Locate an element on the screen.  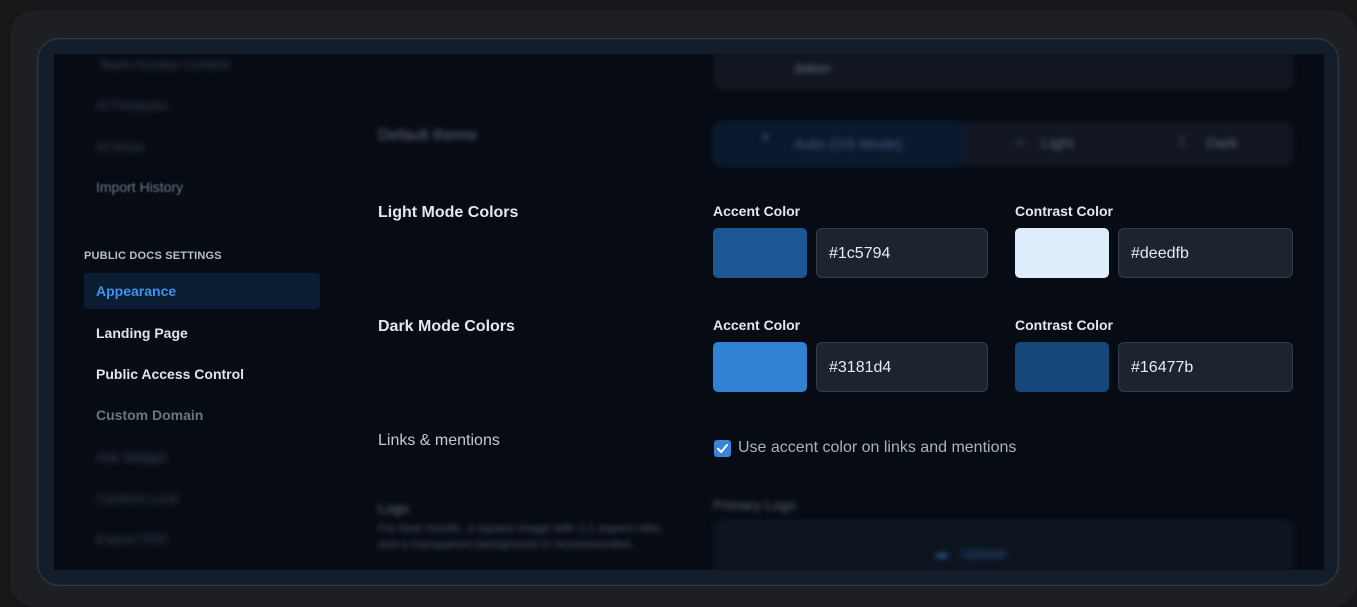
theme-option-auto: ◐ Auto (OS Mode) is located at coordinates (839, 144).